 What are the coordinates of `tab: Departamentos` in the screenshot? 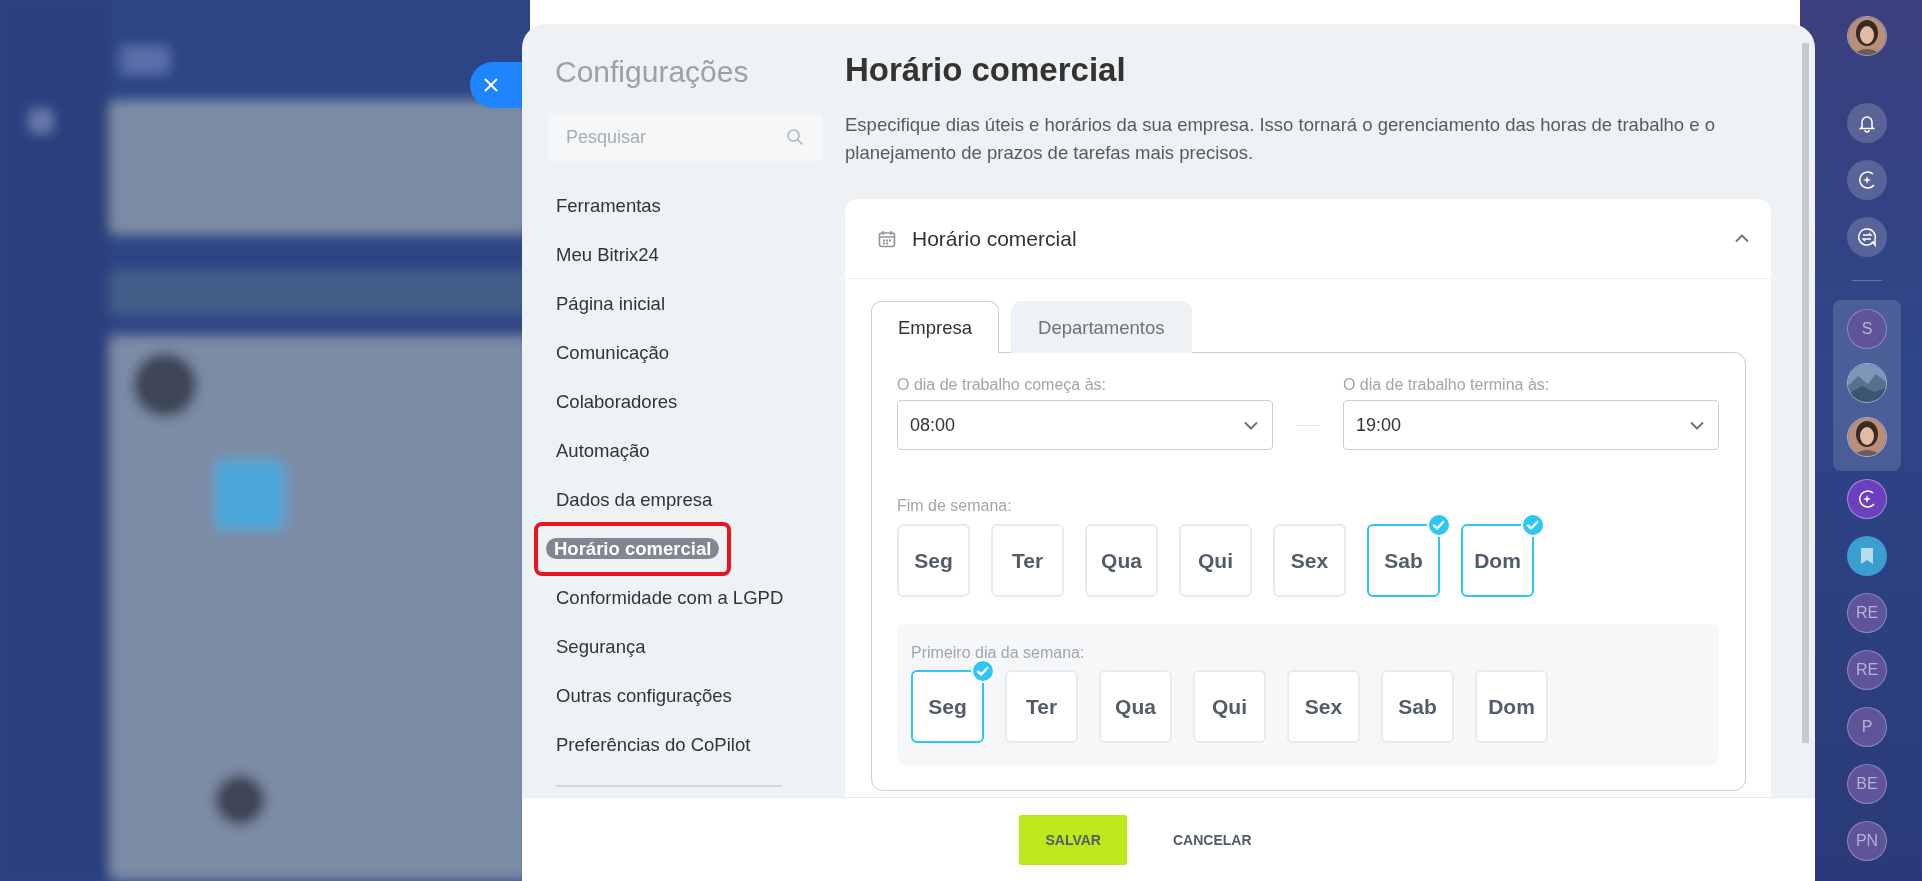 It's located at (1101, 327).